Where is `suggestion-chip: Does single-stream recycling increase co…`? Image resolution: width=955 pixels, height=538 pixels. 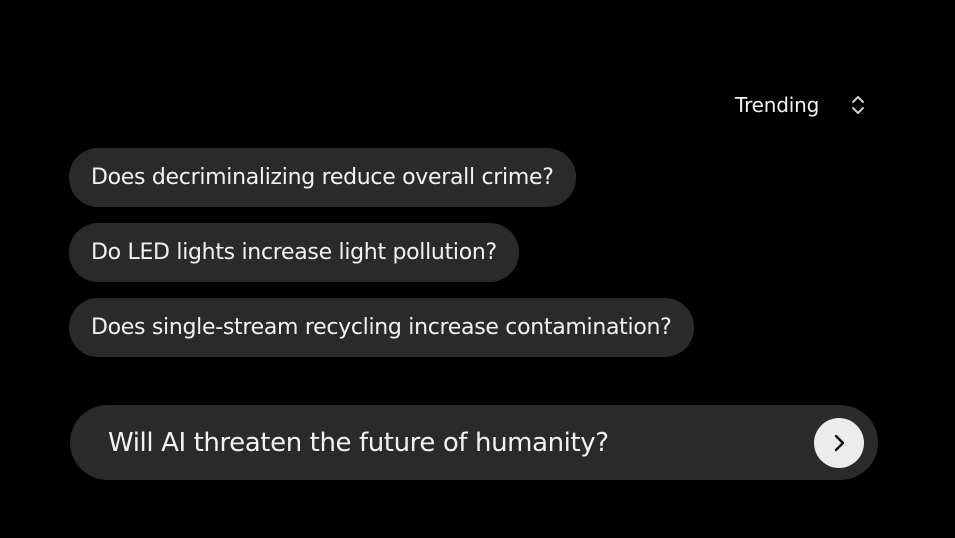 suggestion-chip: Does single-stream recycling increase co… is located at coordinates (381, 327).